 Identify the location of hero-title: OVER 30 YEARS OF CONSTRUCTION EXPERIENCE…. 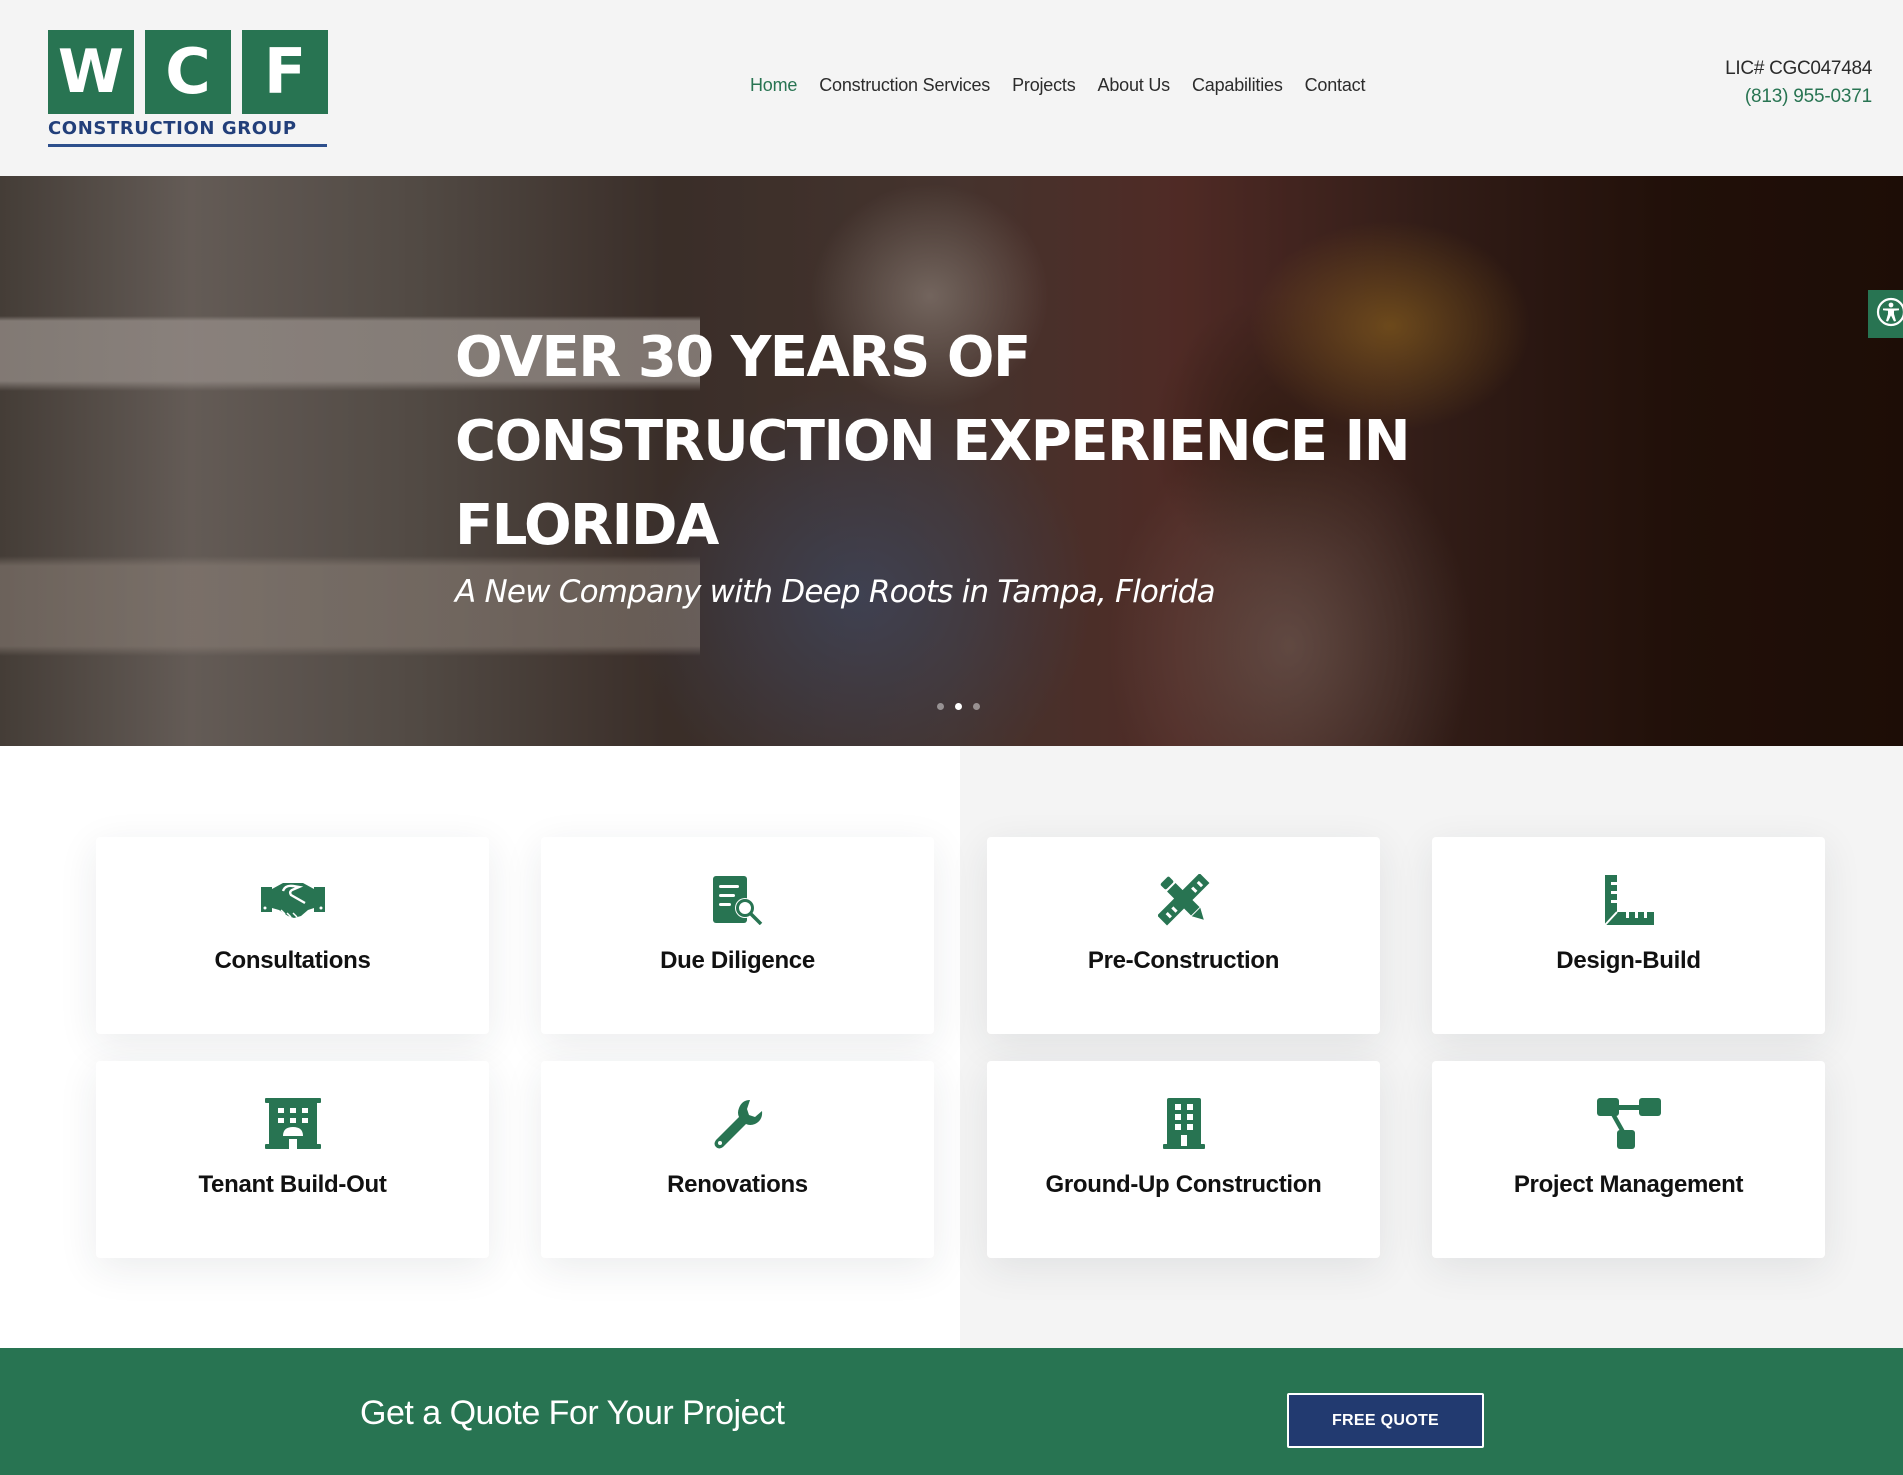
(935, 442).